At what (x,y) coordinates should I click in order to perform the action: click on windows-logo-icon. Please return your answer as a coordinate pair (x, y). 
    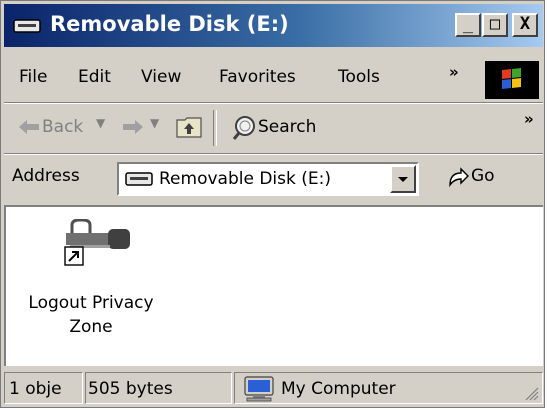
    Looking at the image, I should click on (512, 80).